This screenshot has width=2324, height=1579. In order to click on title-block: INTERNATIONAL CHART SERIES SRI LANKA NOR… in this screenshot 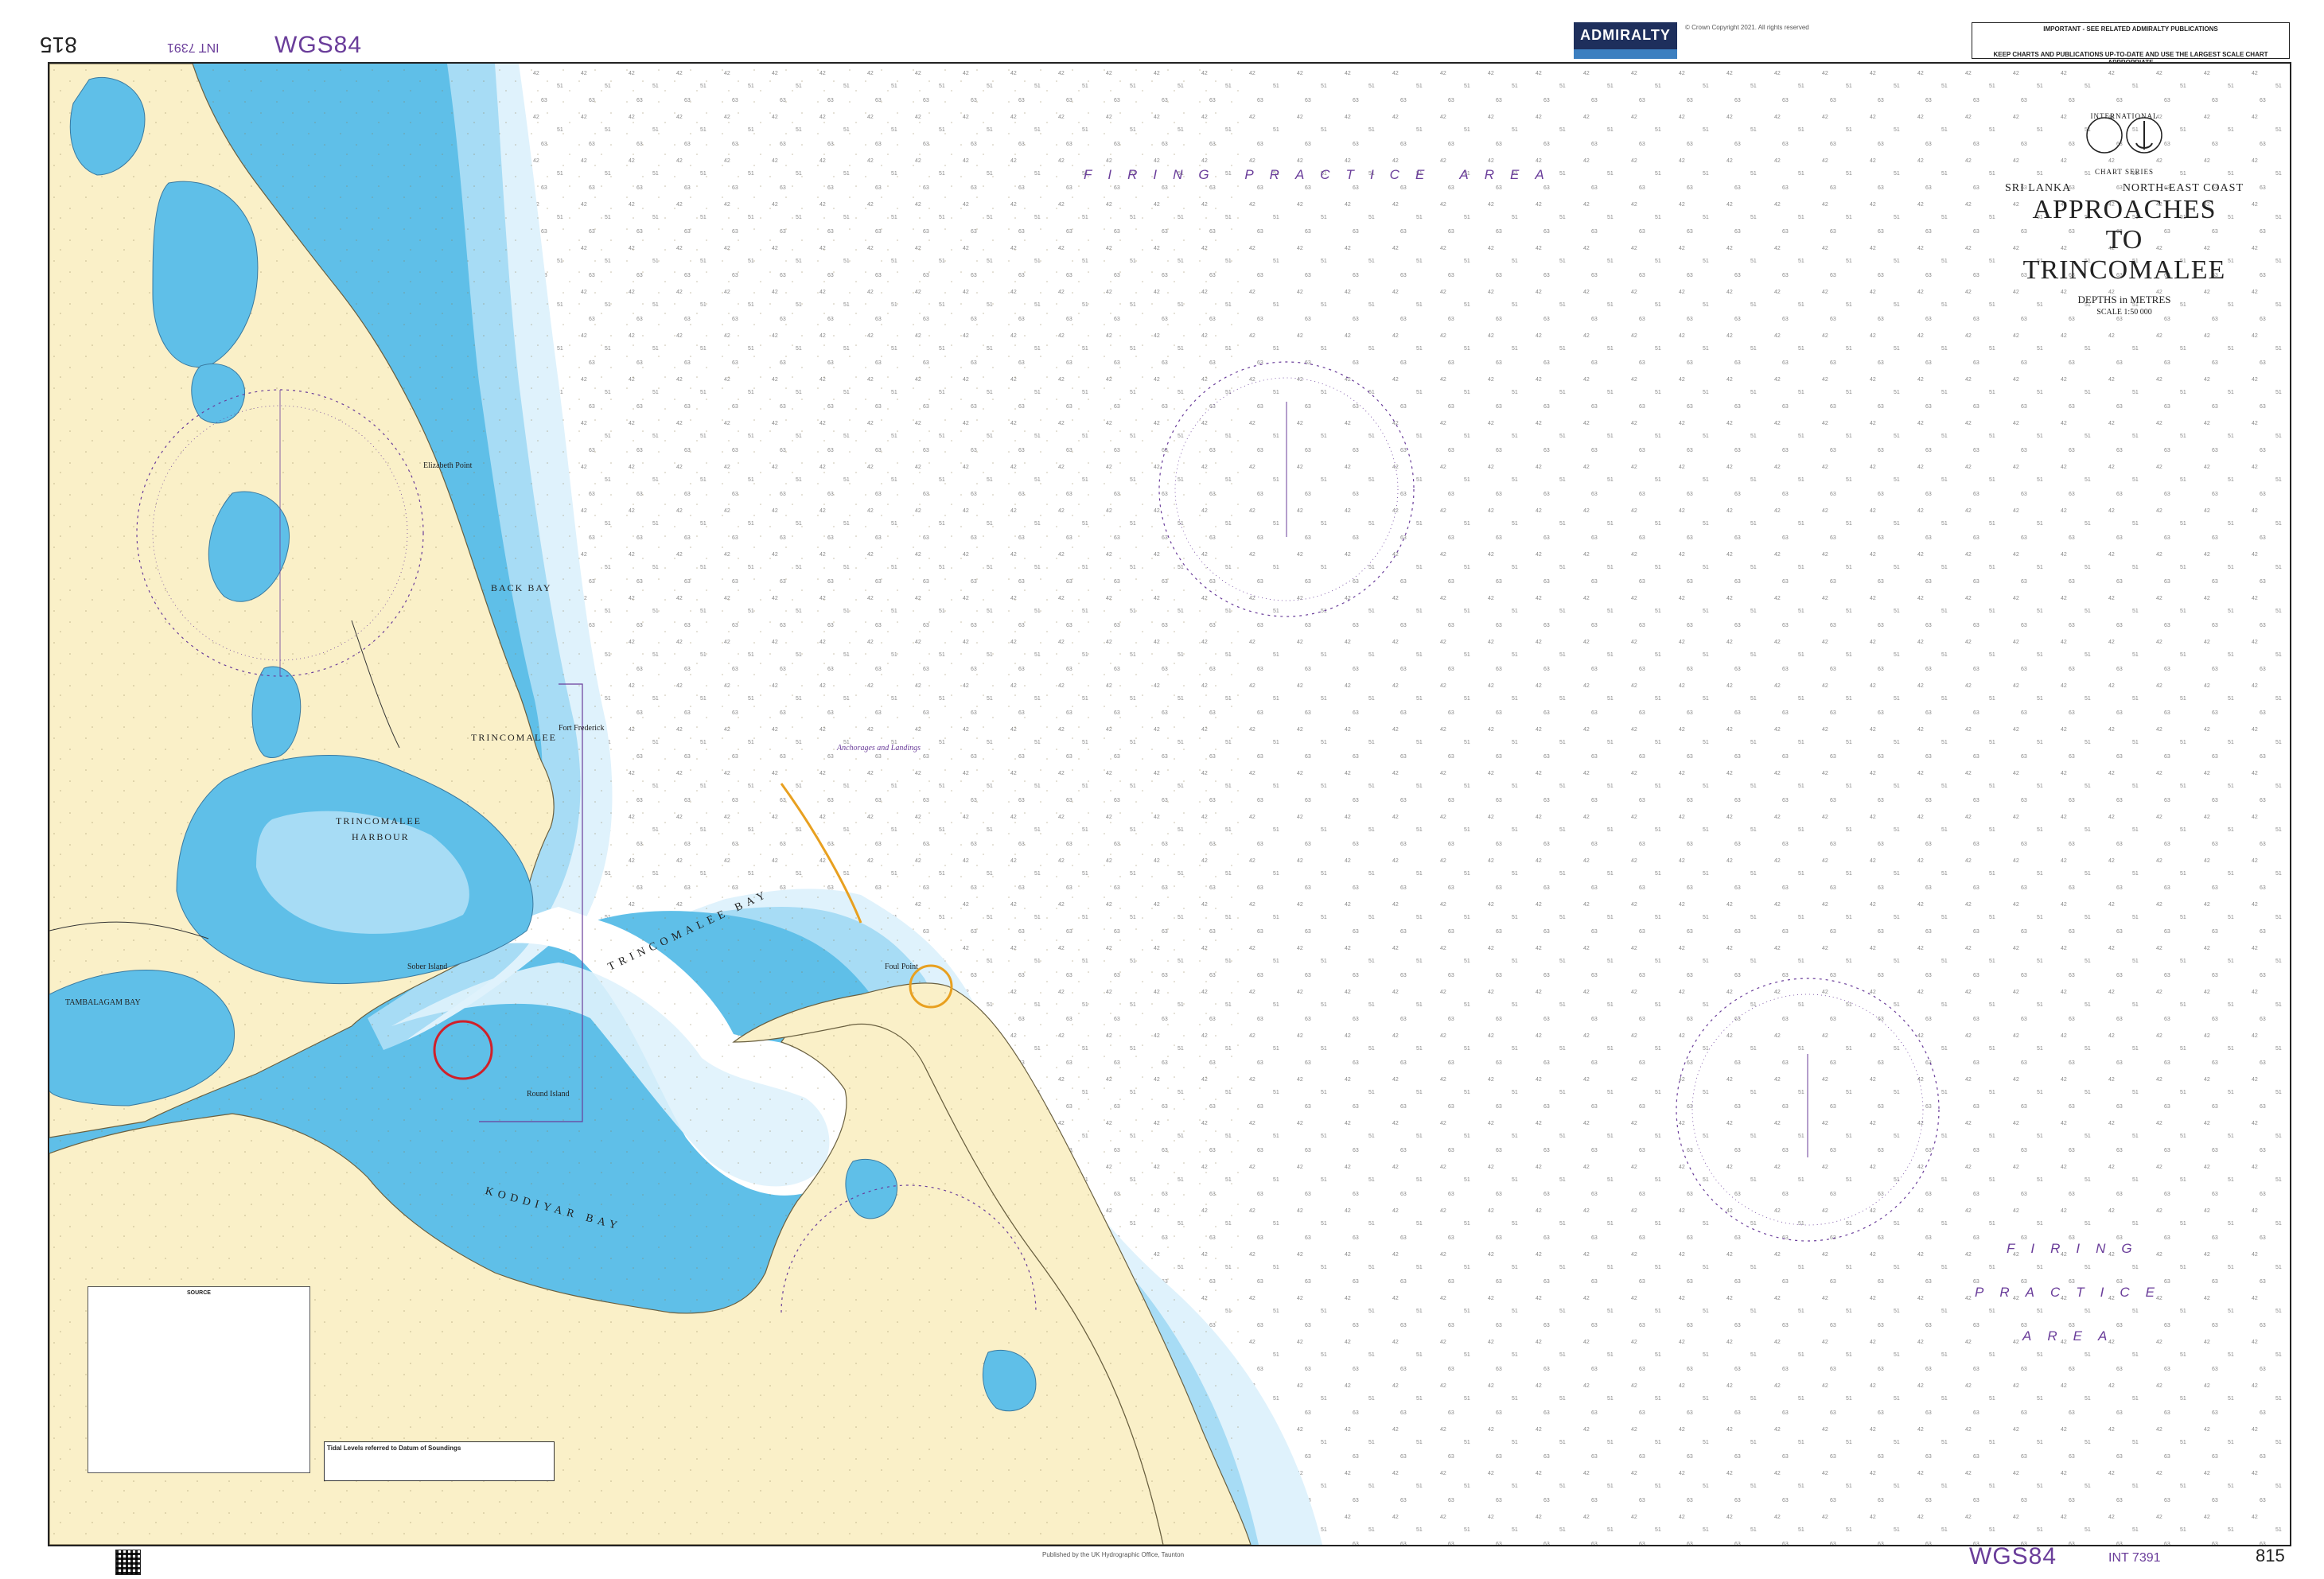, I will do `click(2124, 214)`.